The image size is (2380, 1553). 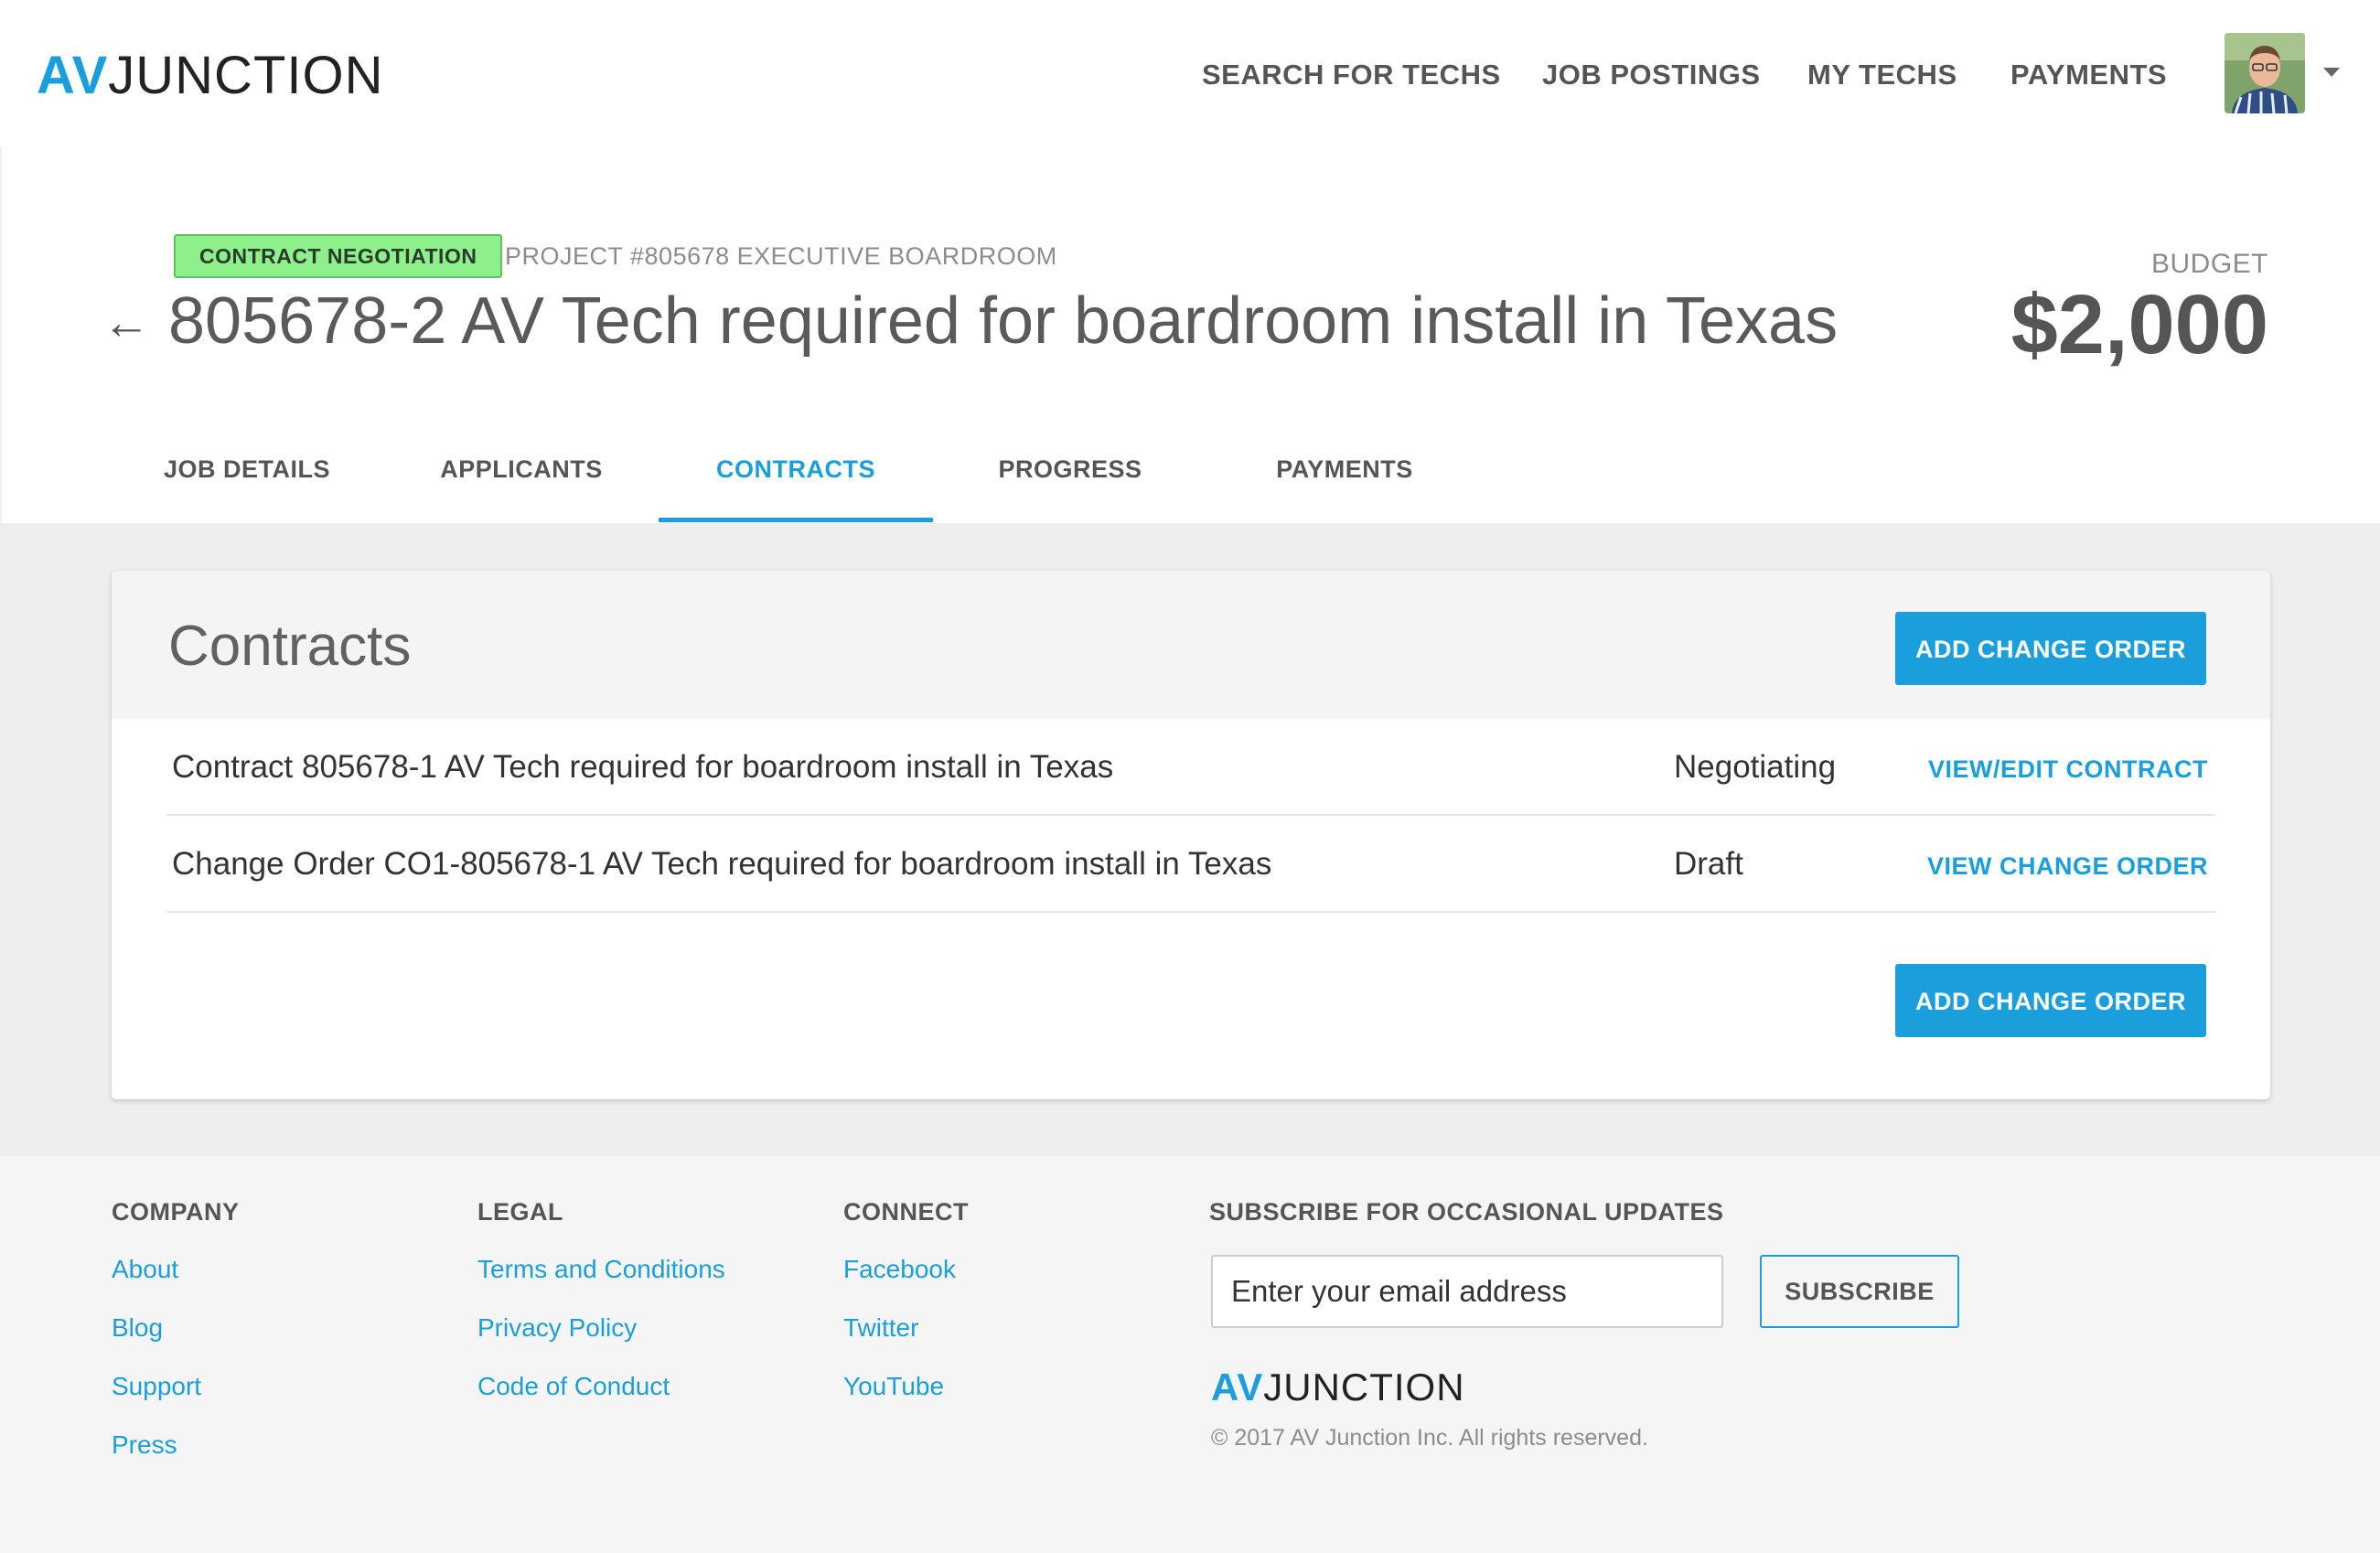 I want to click on project-label: PROJECT #805678 EXECUTIVE BOARDROOM, so click(x=781, y=256).